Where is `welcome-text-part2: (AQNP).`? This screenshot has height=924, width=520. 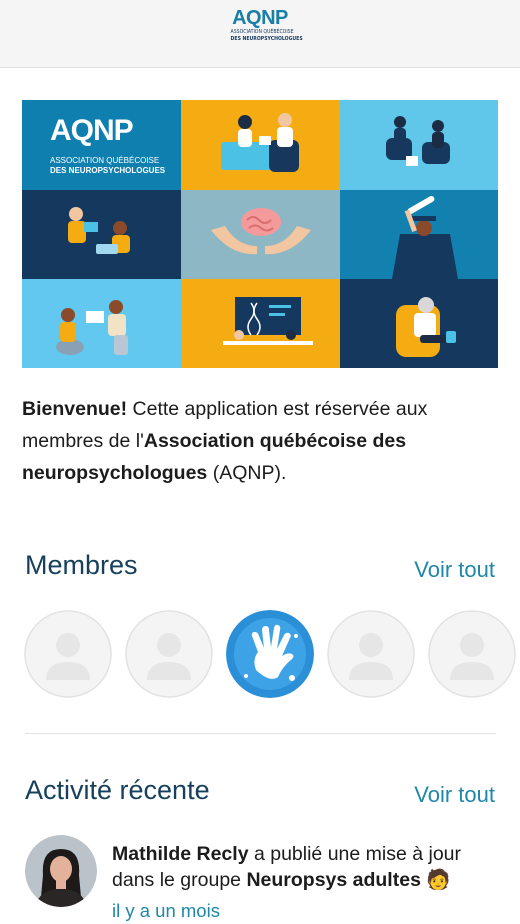
welcome-text-part2: (AQNP). is located at coordinates (247, 473).